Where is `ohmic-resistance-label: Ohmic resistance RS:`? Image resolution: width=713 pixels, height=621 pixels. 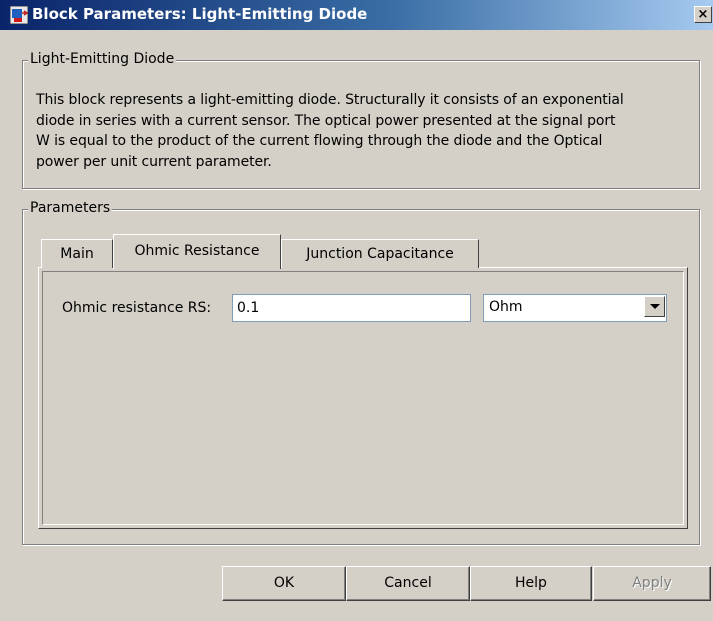
ohmic-resistance-label: Ohmic resistance RS: is located at coordinates (137, 308).